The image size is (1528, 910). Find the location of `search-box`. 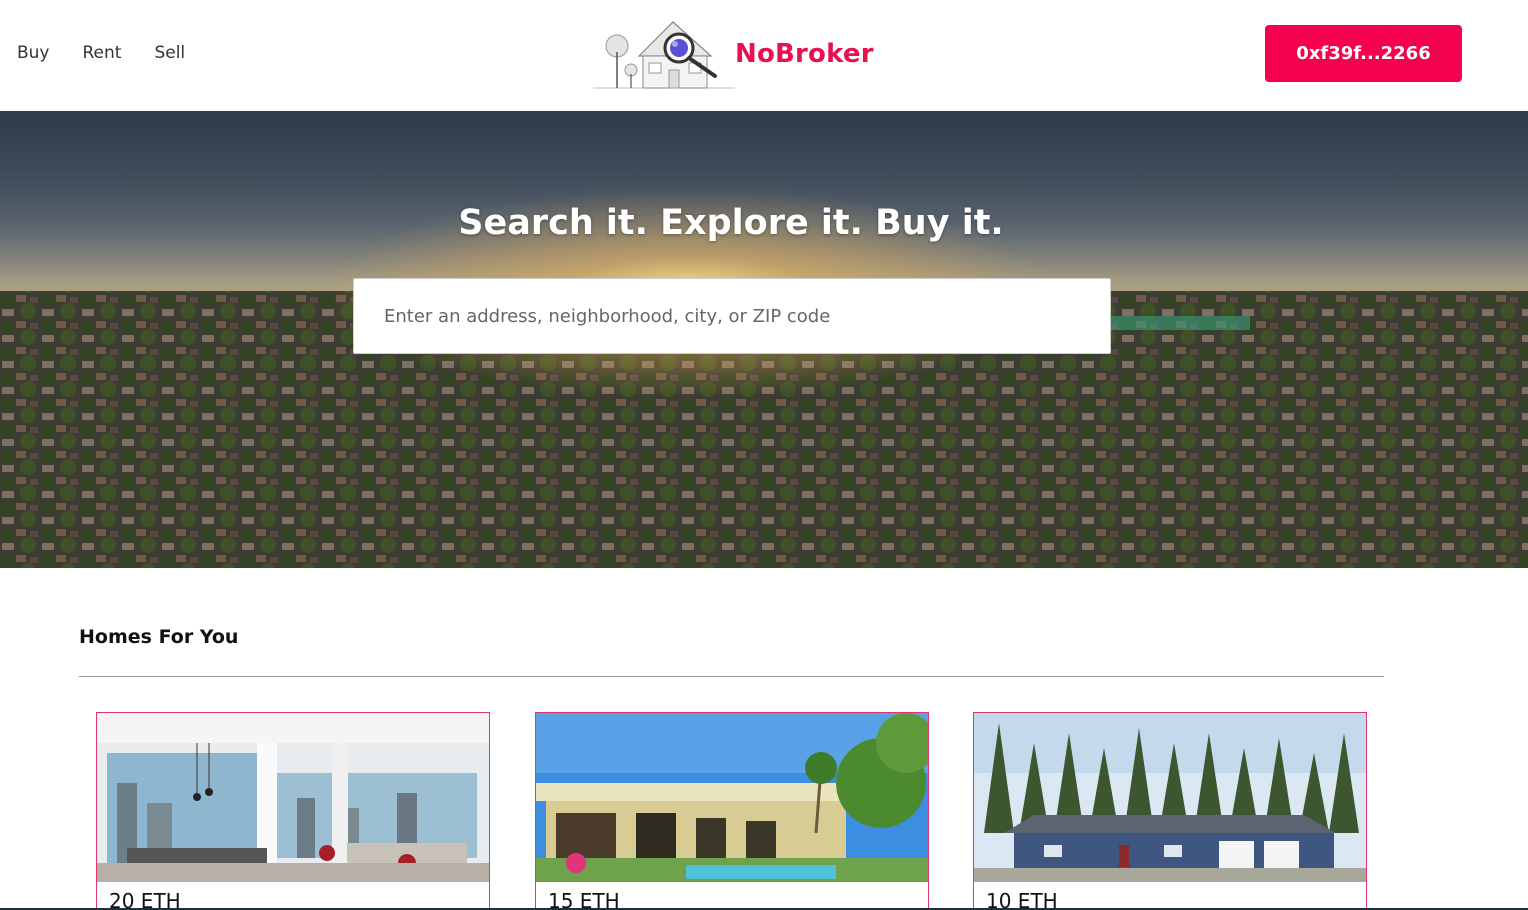

search-box is located at coordinates (732, 316).